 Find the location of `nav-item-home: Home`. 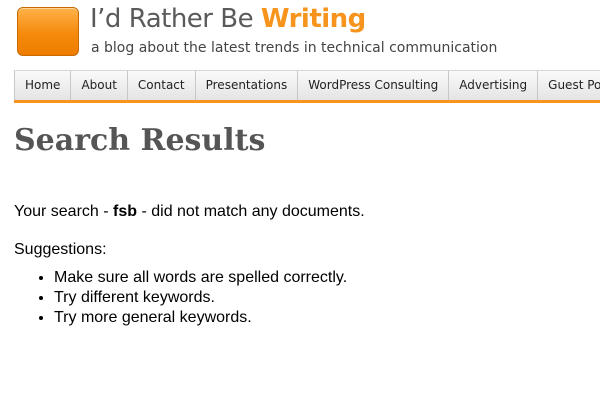

nav-item-home: Home is located at coordinates (43, 85).